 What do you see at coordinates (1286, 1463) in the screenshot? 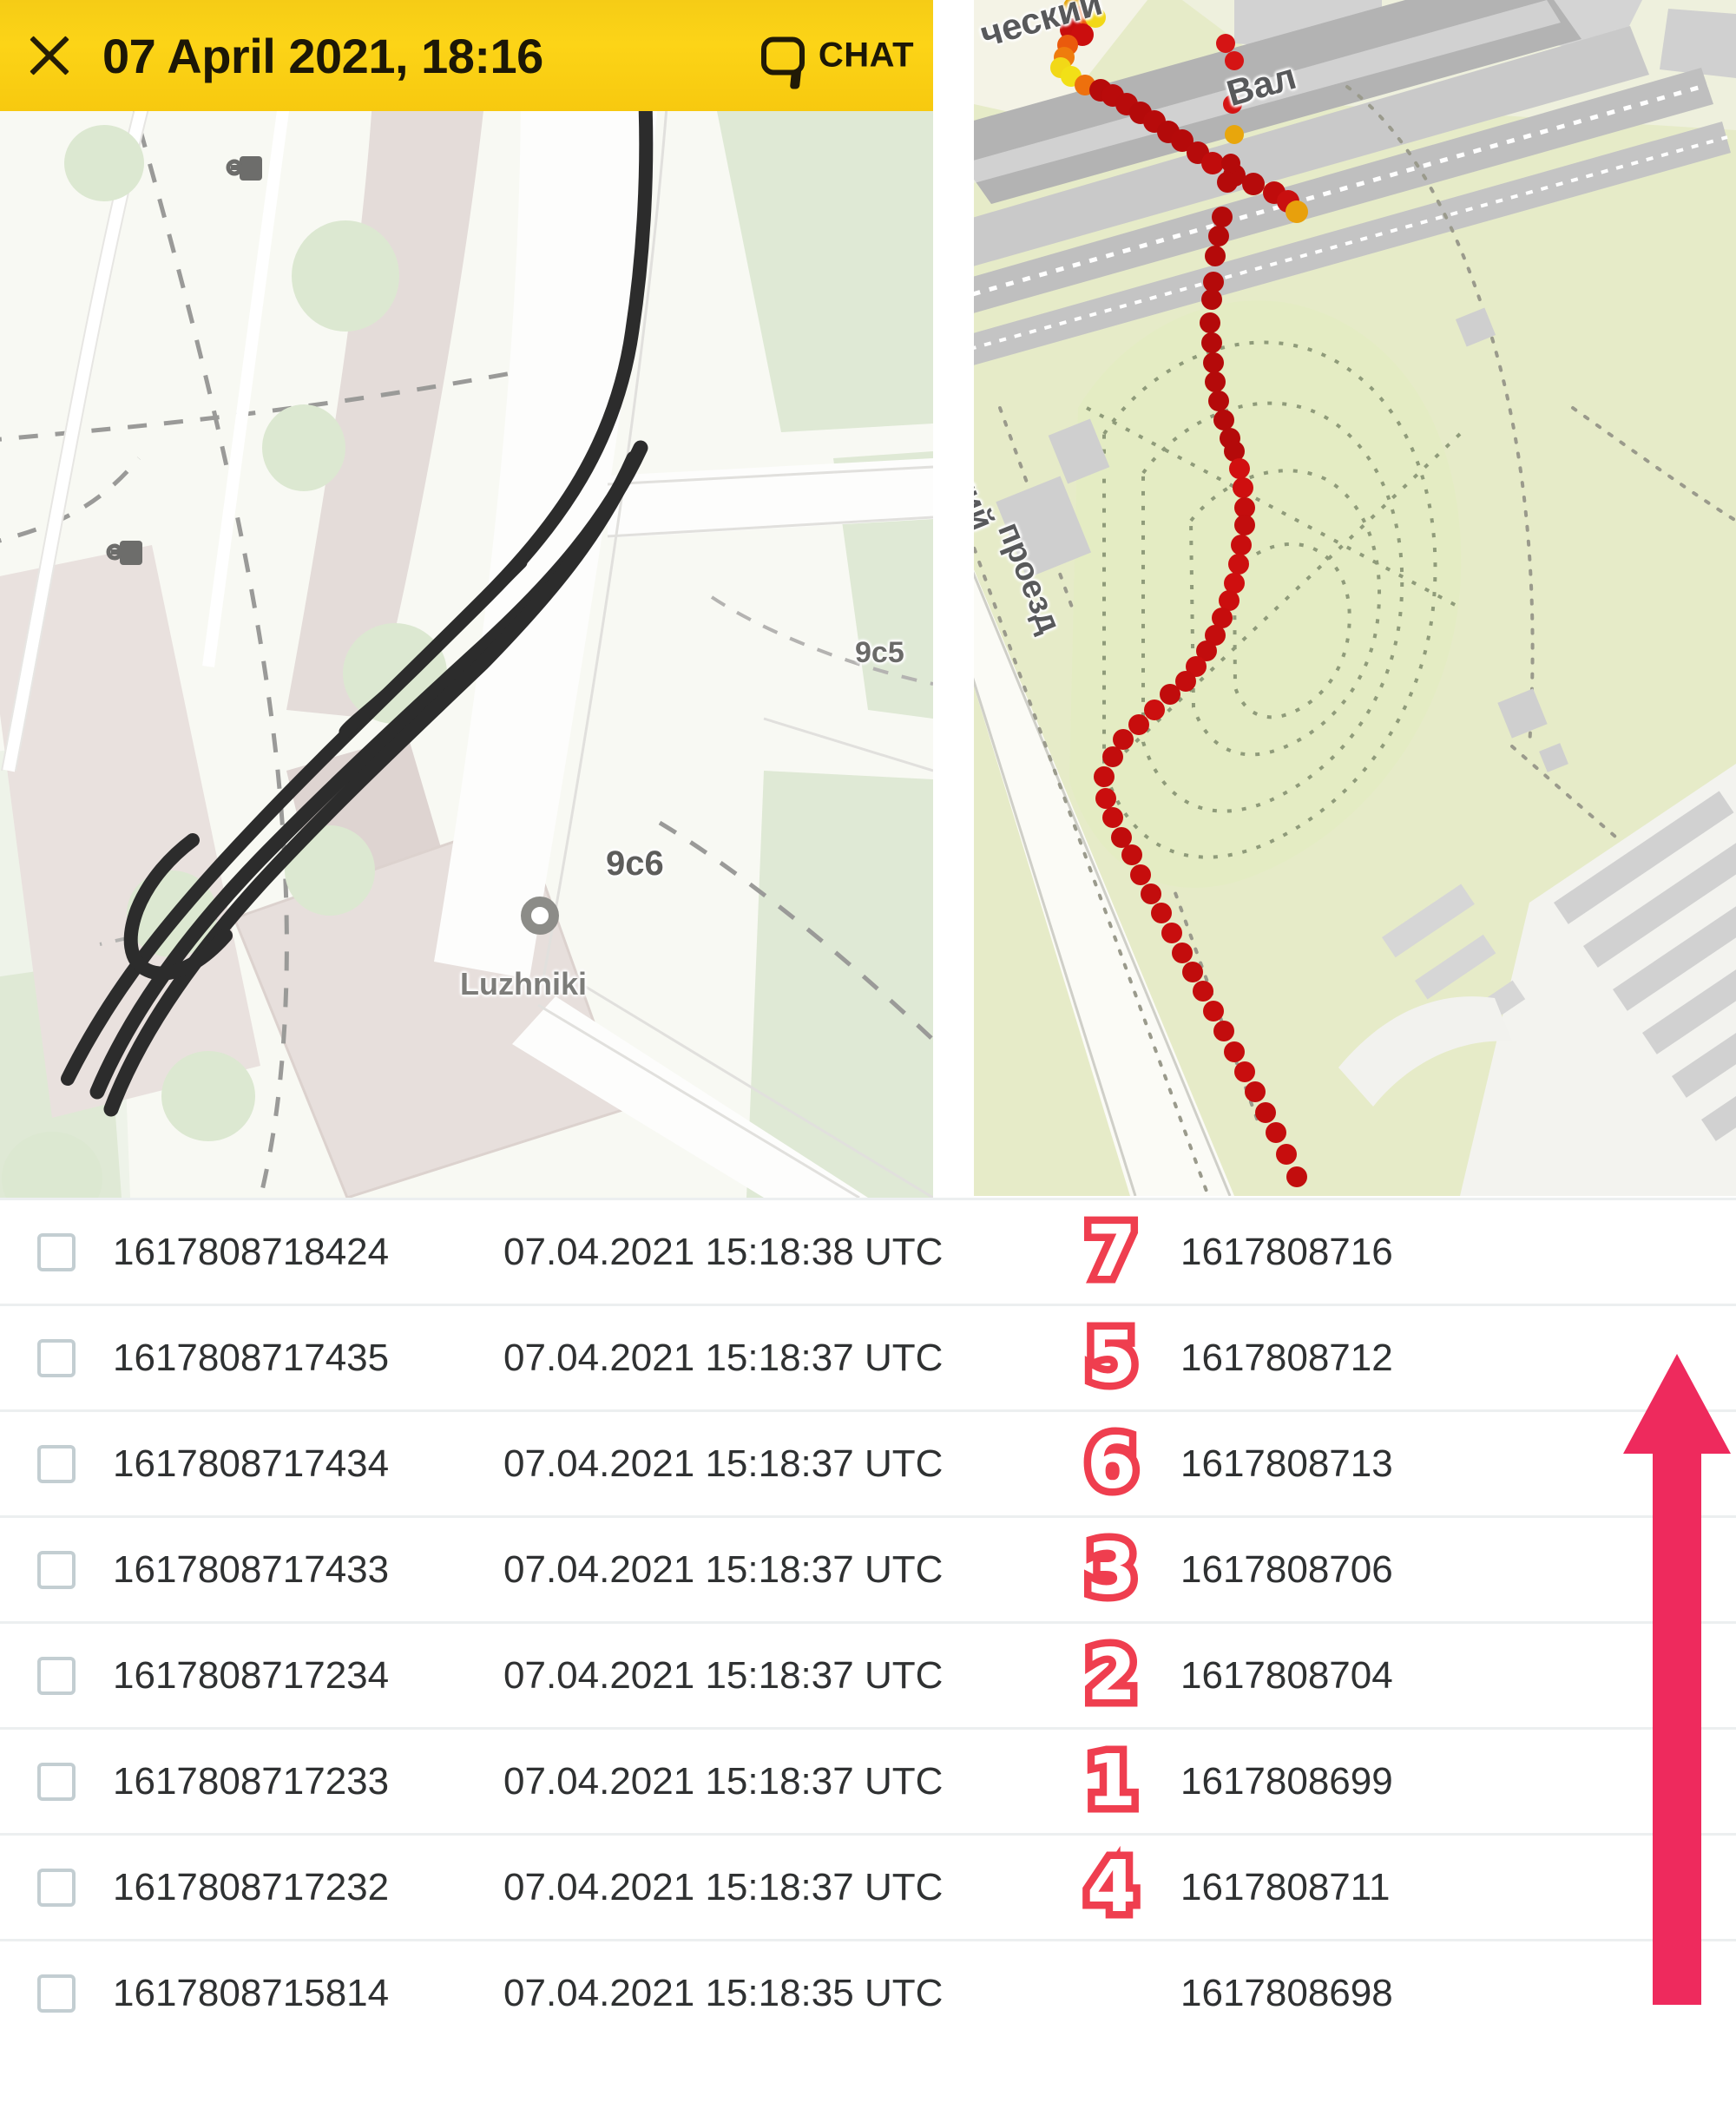
I see `signal-id: 1617808713` at bounding box center [1286, 1463].